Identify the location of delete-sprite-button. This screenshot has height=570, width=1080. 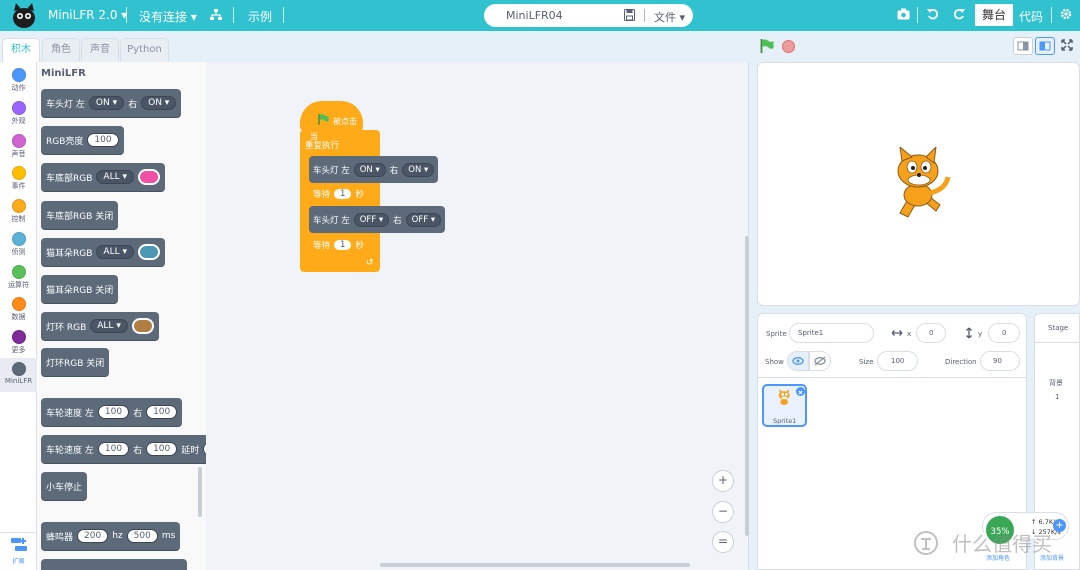
(800, 391).